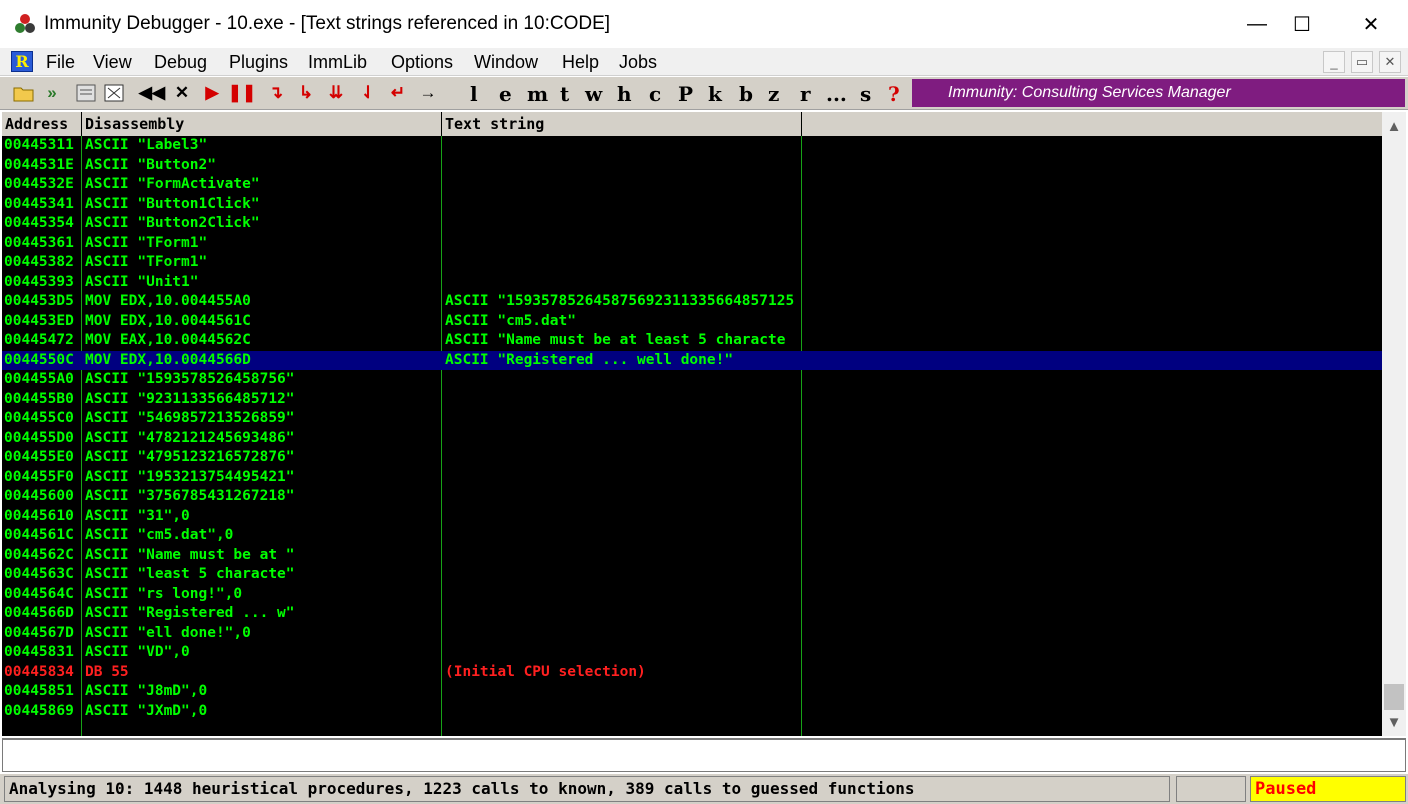 The width and height of the screenshot is (1408, 804). Describe the element at coordinates (114, 93) in the screenshot. I see `grid-icon` at that location.